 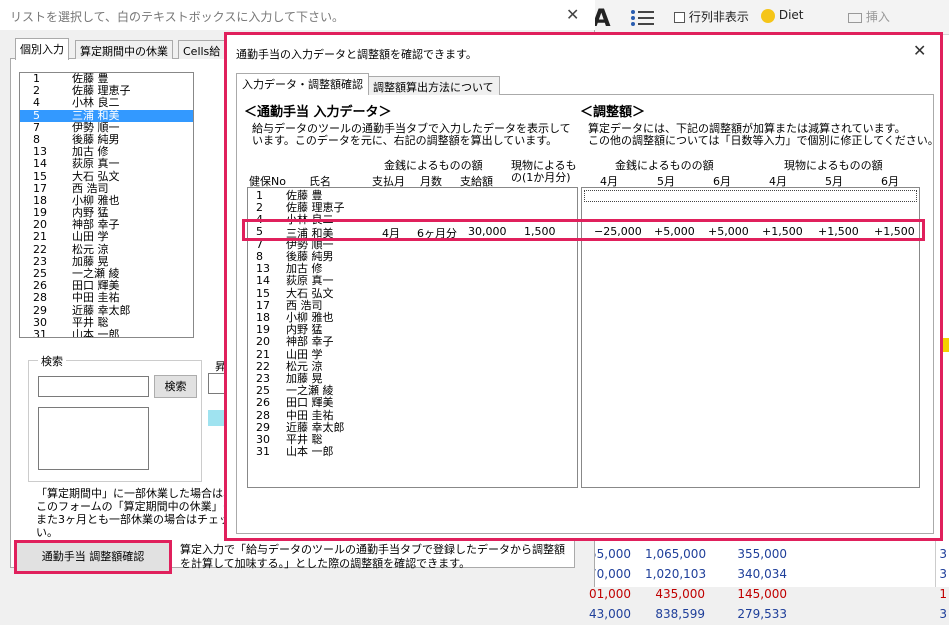 I want to click on employee-no: 29, so click(x=40, y=310).